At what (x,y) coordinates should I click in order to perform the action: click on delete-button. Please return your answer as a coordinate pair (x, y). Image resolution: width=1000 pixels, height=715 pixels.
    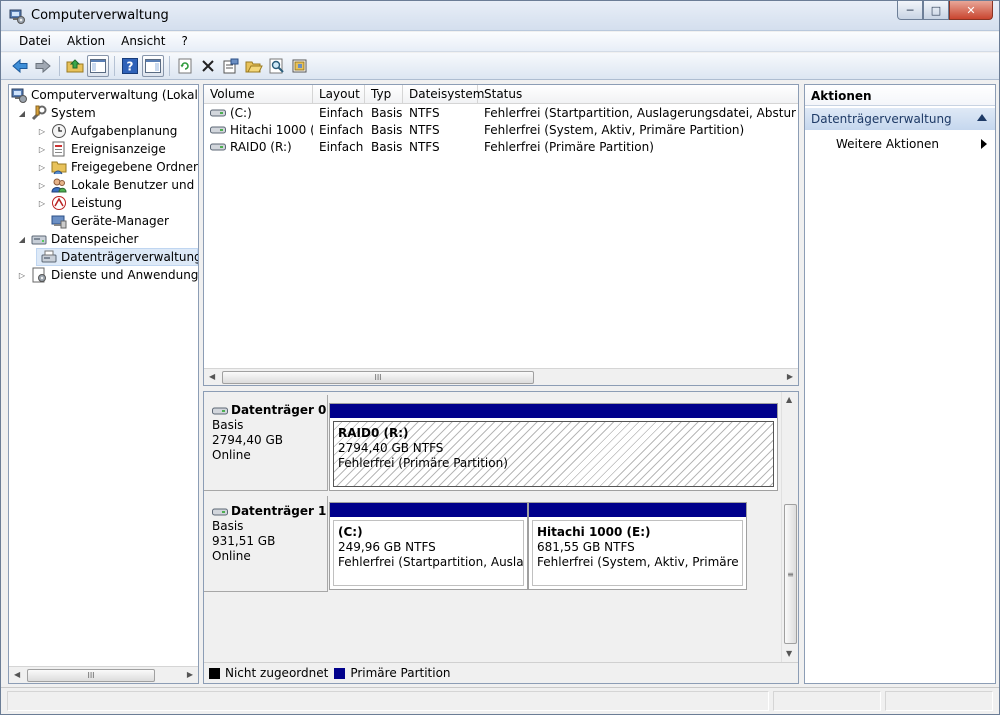
    Looking at the image, I should click on (208, 66).